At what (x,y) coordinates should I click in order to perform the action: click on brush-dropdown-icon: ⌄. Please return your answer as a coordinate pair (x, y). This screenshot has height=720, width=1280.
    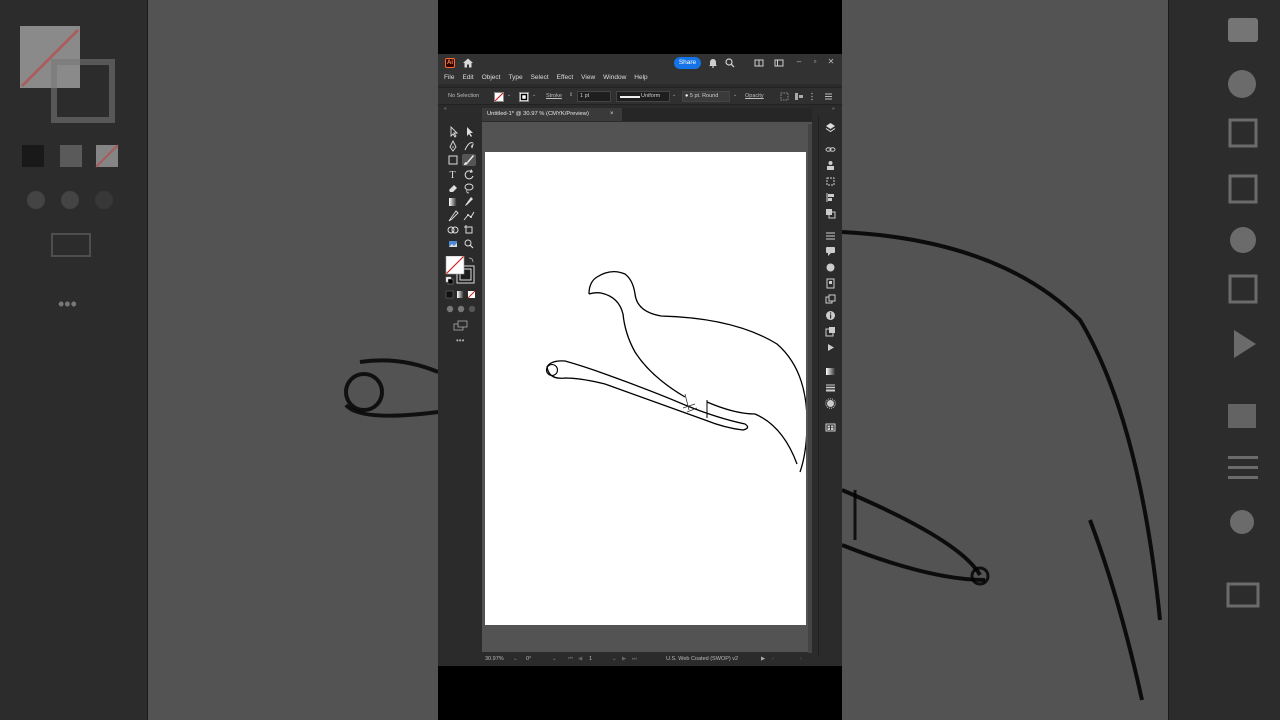
    Looking at the image, I should click on (735, 95).